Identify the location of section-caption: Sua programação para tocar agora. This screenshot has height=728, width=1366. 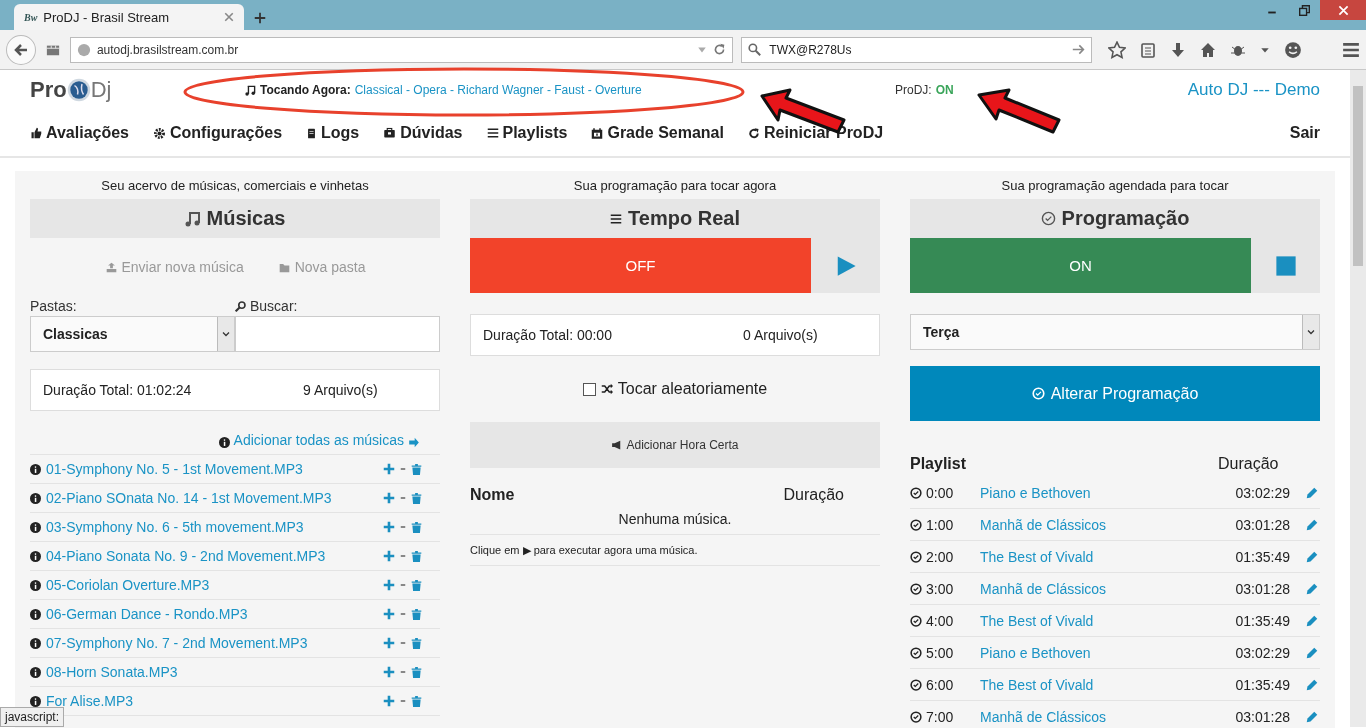
(675, 186).